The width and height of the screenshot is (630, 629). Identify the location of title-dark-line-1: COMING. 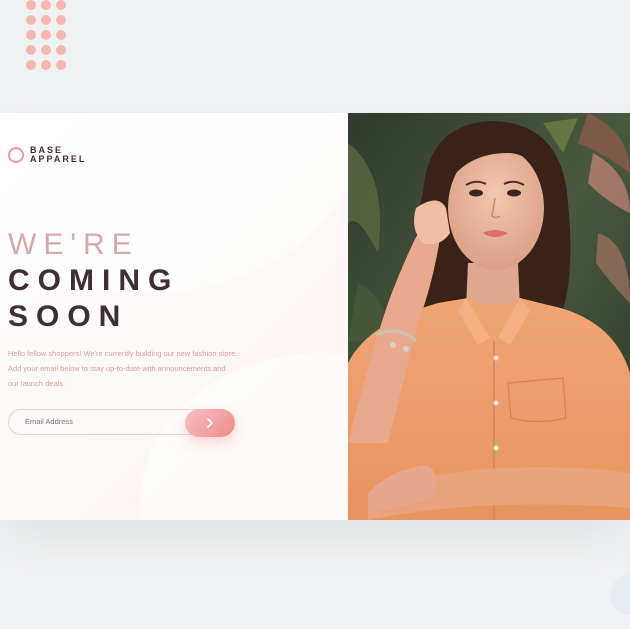
(94, 280).